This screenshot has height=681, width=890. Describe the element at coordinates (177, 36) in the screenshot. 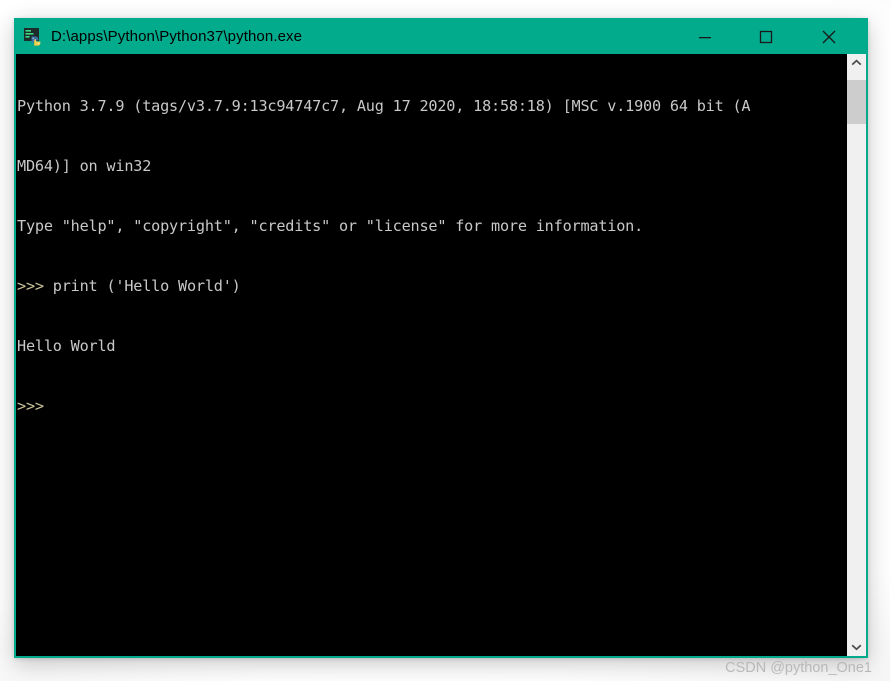

I see `window-title-text: D:\apps\Python\Python37\python.exe` at that location.